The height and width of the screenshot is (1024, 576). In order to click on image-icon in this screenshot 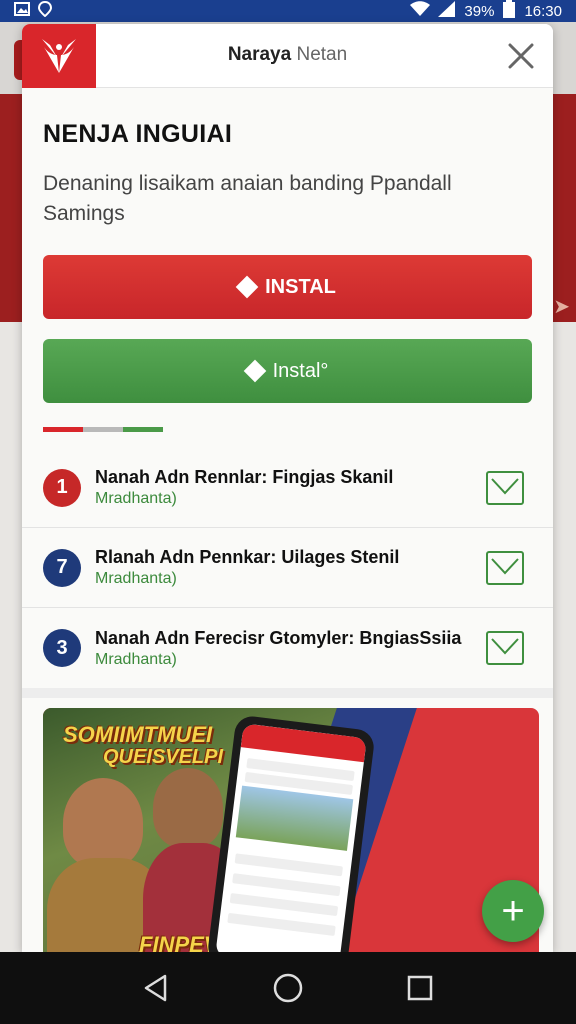, I will do `click(22, 11)`.